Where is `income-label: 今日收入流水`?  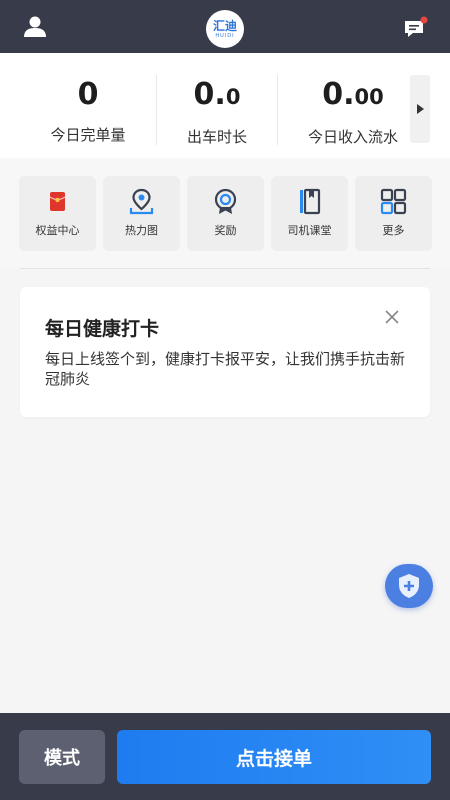 income-label: 今日收入流水 is located at coordinates (352, 137).